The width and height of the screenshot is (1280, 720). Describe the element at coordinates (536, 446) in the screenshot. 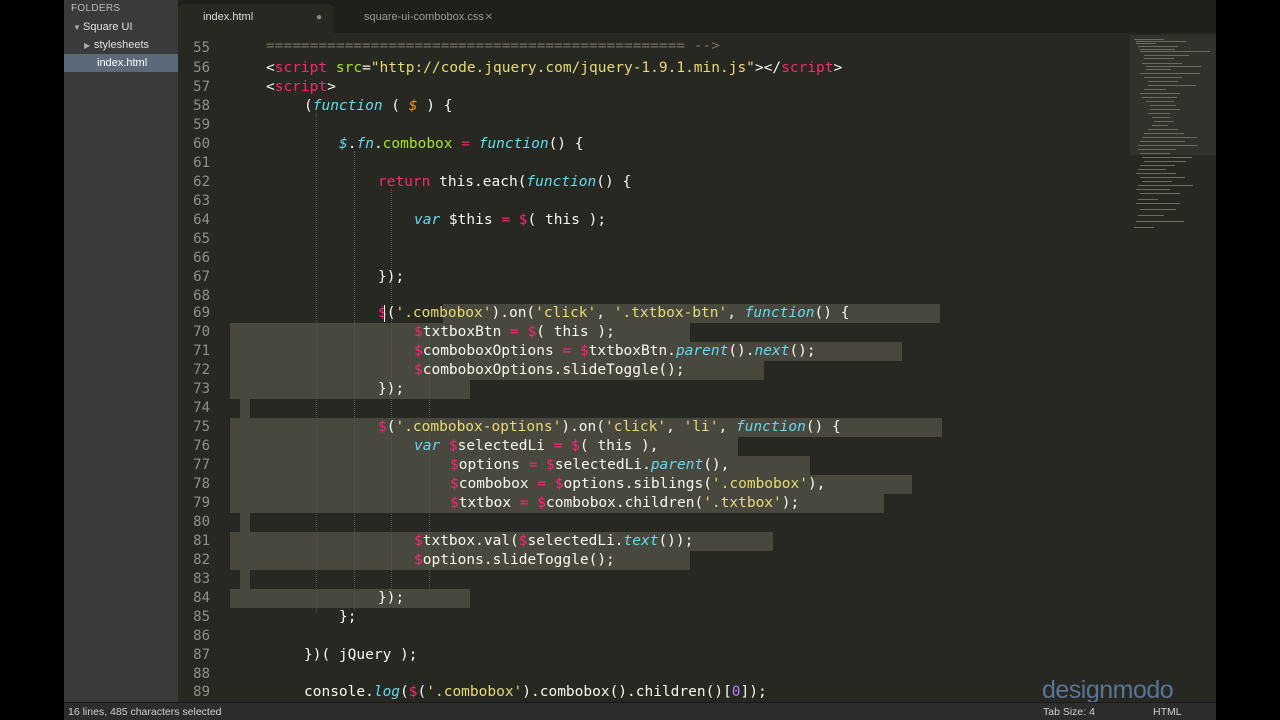

I see `code-line-76: var $selectedLi = $( this ),` at that location.